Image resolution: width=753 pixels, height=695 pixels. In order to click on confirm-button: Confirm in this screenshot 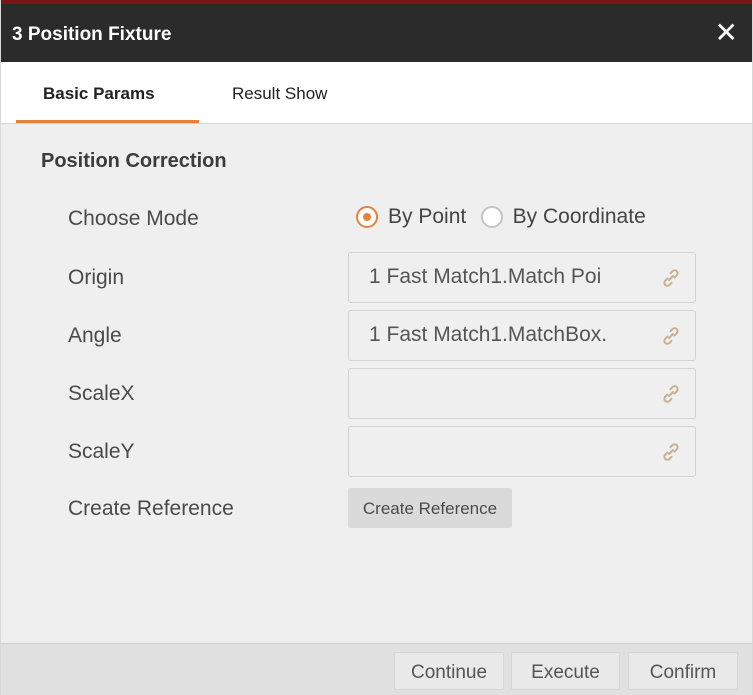, I will do `click(683, 671)`.